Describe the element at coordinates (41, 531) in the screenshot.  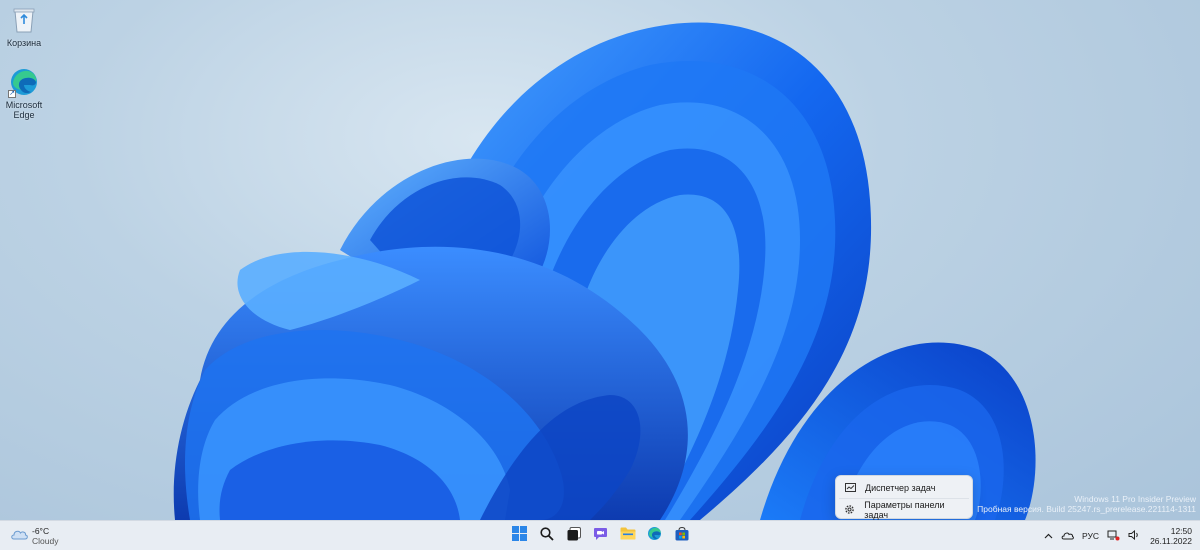
I see `weather-temperature: -6°C` at that location.